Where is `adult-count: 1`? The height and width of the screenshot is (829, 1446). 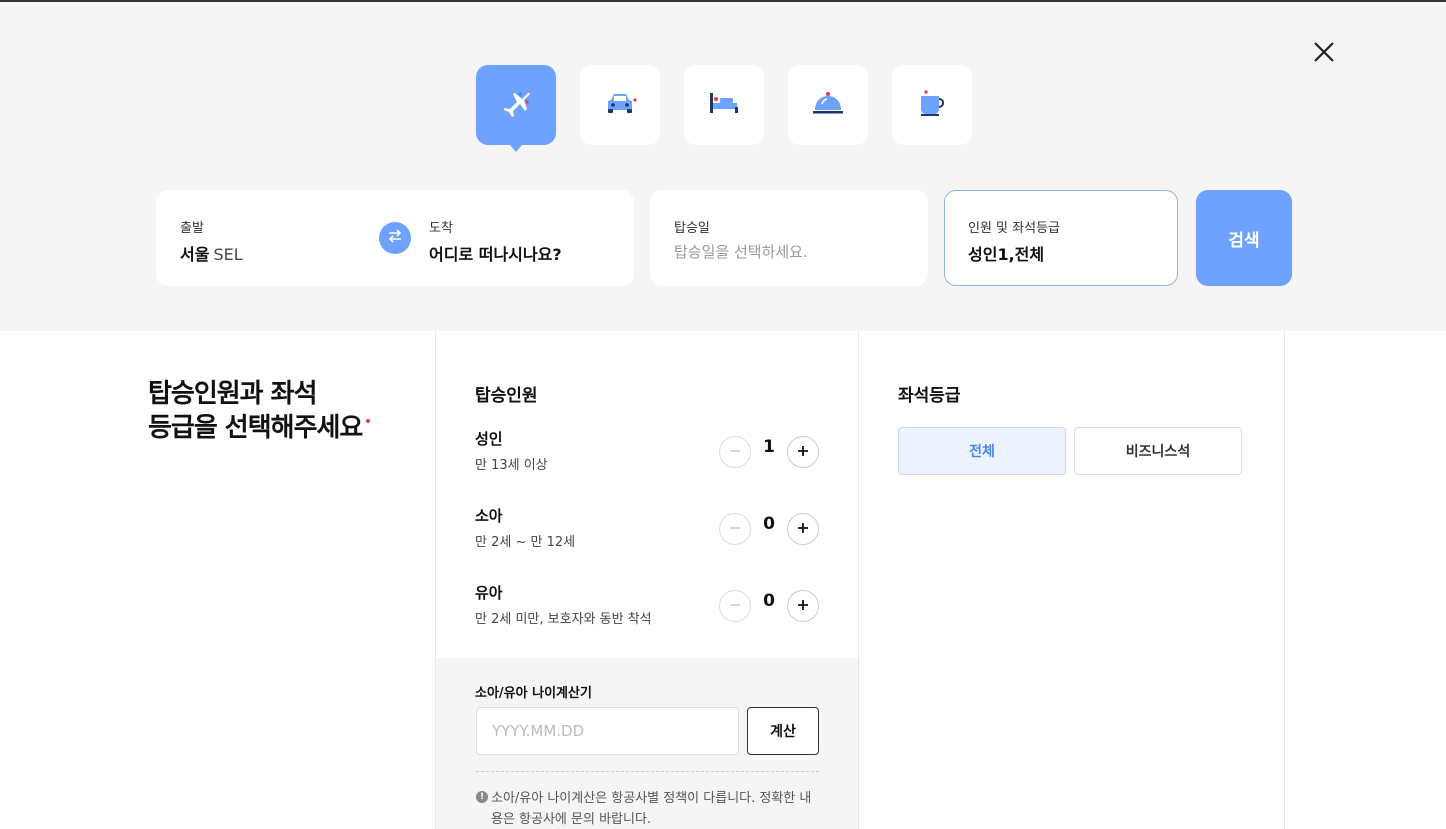 adult-count: 1 is located at coordinates (769, 447).